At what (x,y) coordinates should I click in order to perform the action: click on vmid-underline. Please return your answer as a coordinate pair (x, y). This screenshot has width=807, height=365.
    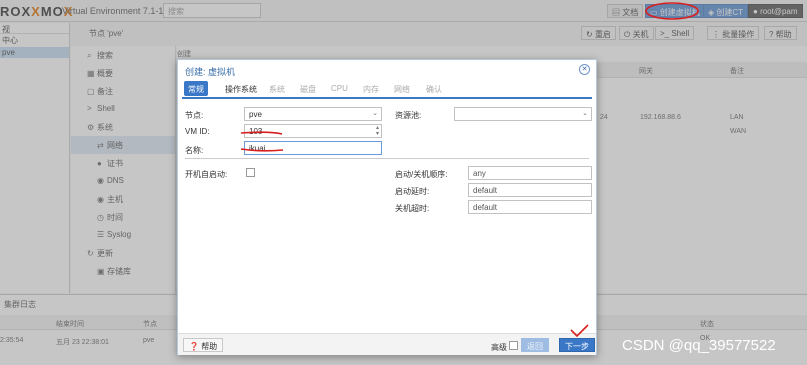
    Looking at the image, I should click on (261, 133).